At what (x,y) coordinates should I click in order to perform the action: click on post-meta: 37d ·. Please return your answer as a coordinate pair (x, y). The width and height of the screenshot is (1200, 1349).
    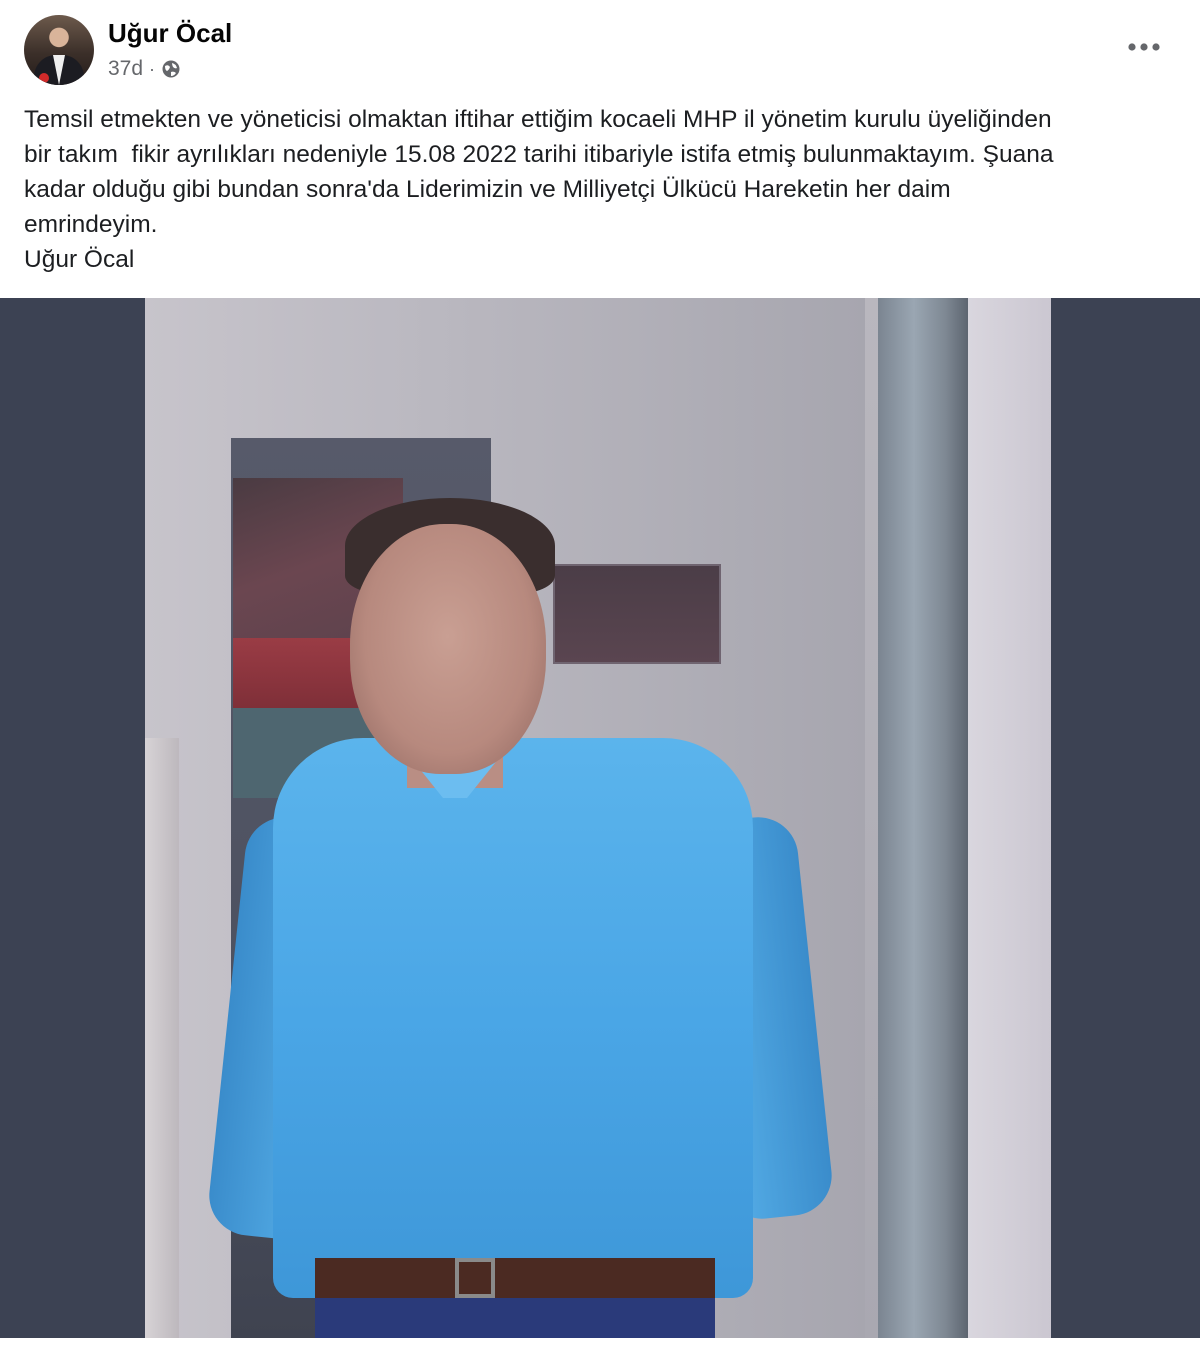
    Looking at the image, I should click on (144, 69).